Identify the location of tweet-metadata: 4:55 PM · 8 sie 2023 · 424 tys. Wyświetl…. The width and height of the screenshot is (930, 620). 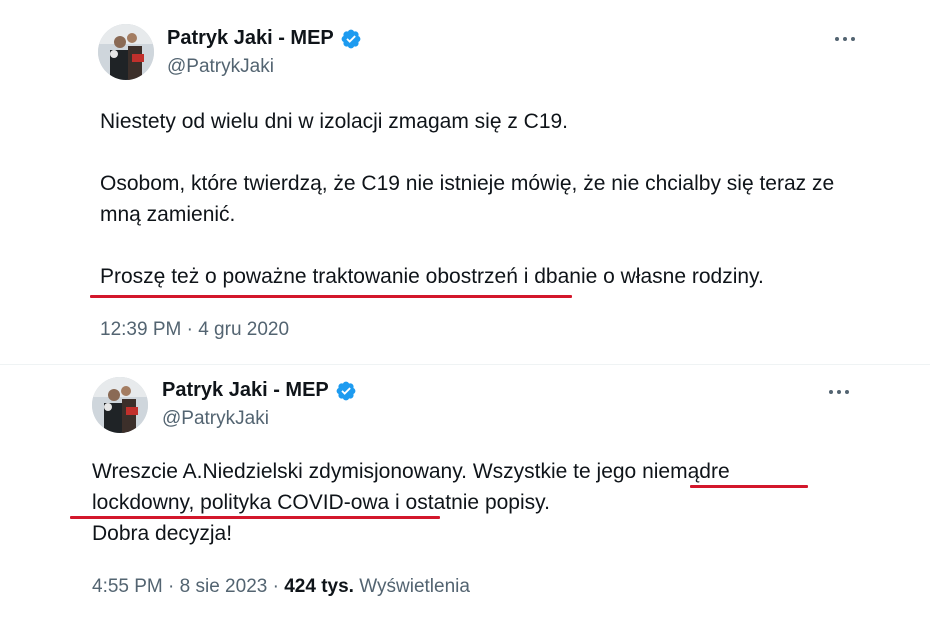
(281, 587).